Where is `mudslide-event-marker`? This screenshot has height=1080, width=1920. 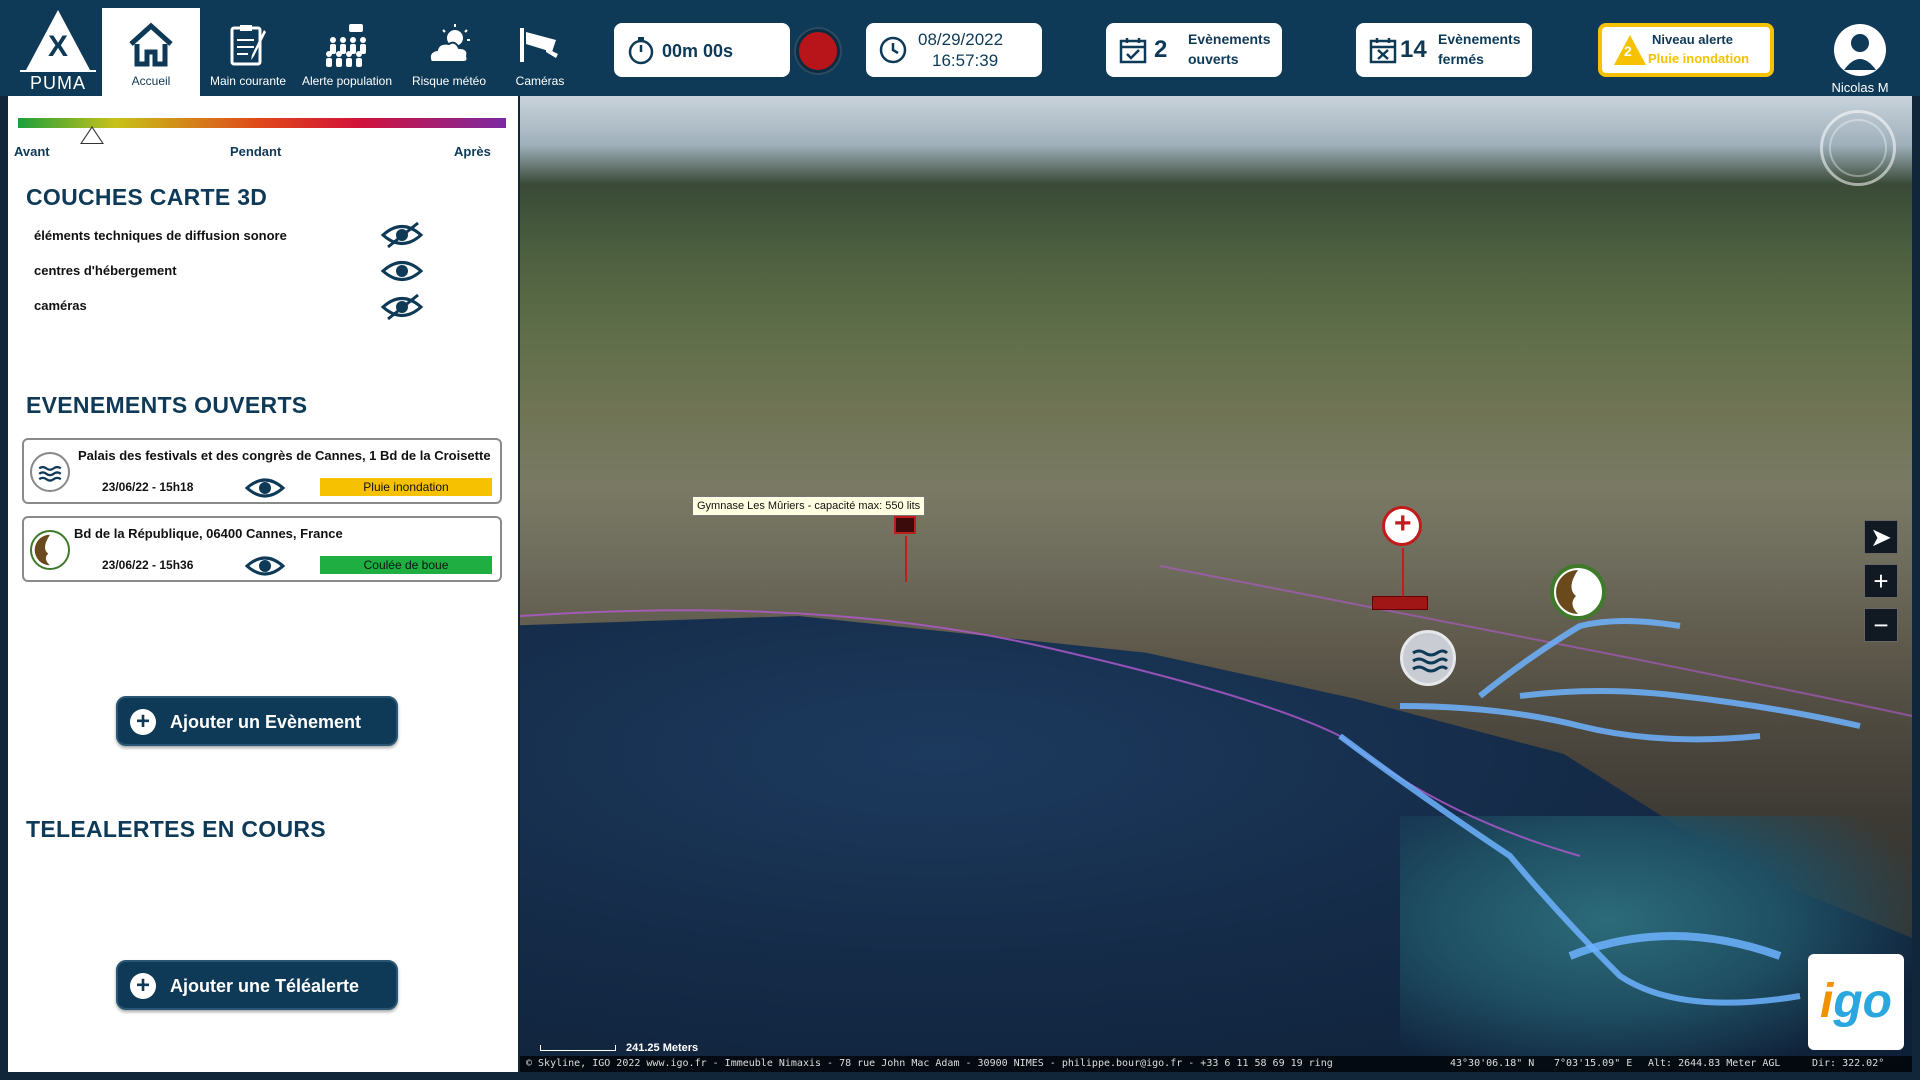 mudslide-event-marker is located at coordinates (1578, 592).